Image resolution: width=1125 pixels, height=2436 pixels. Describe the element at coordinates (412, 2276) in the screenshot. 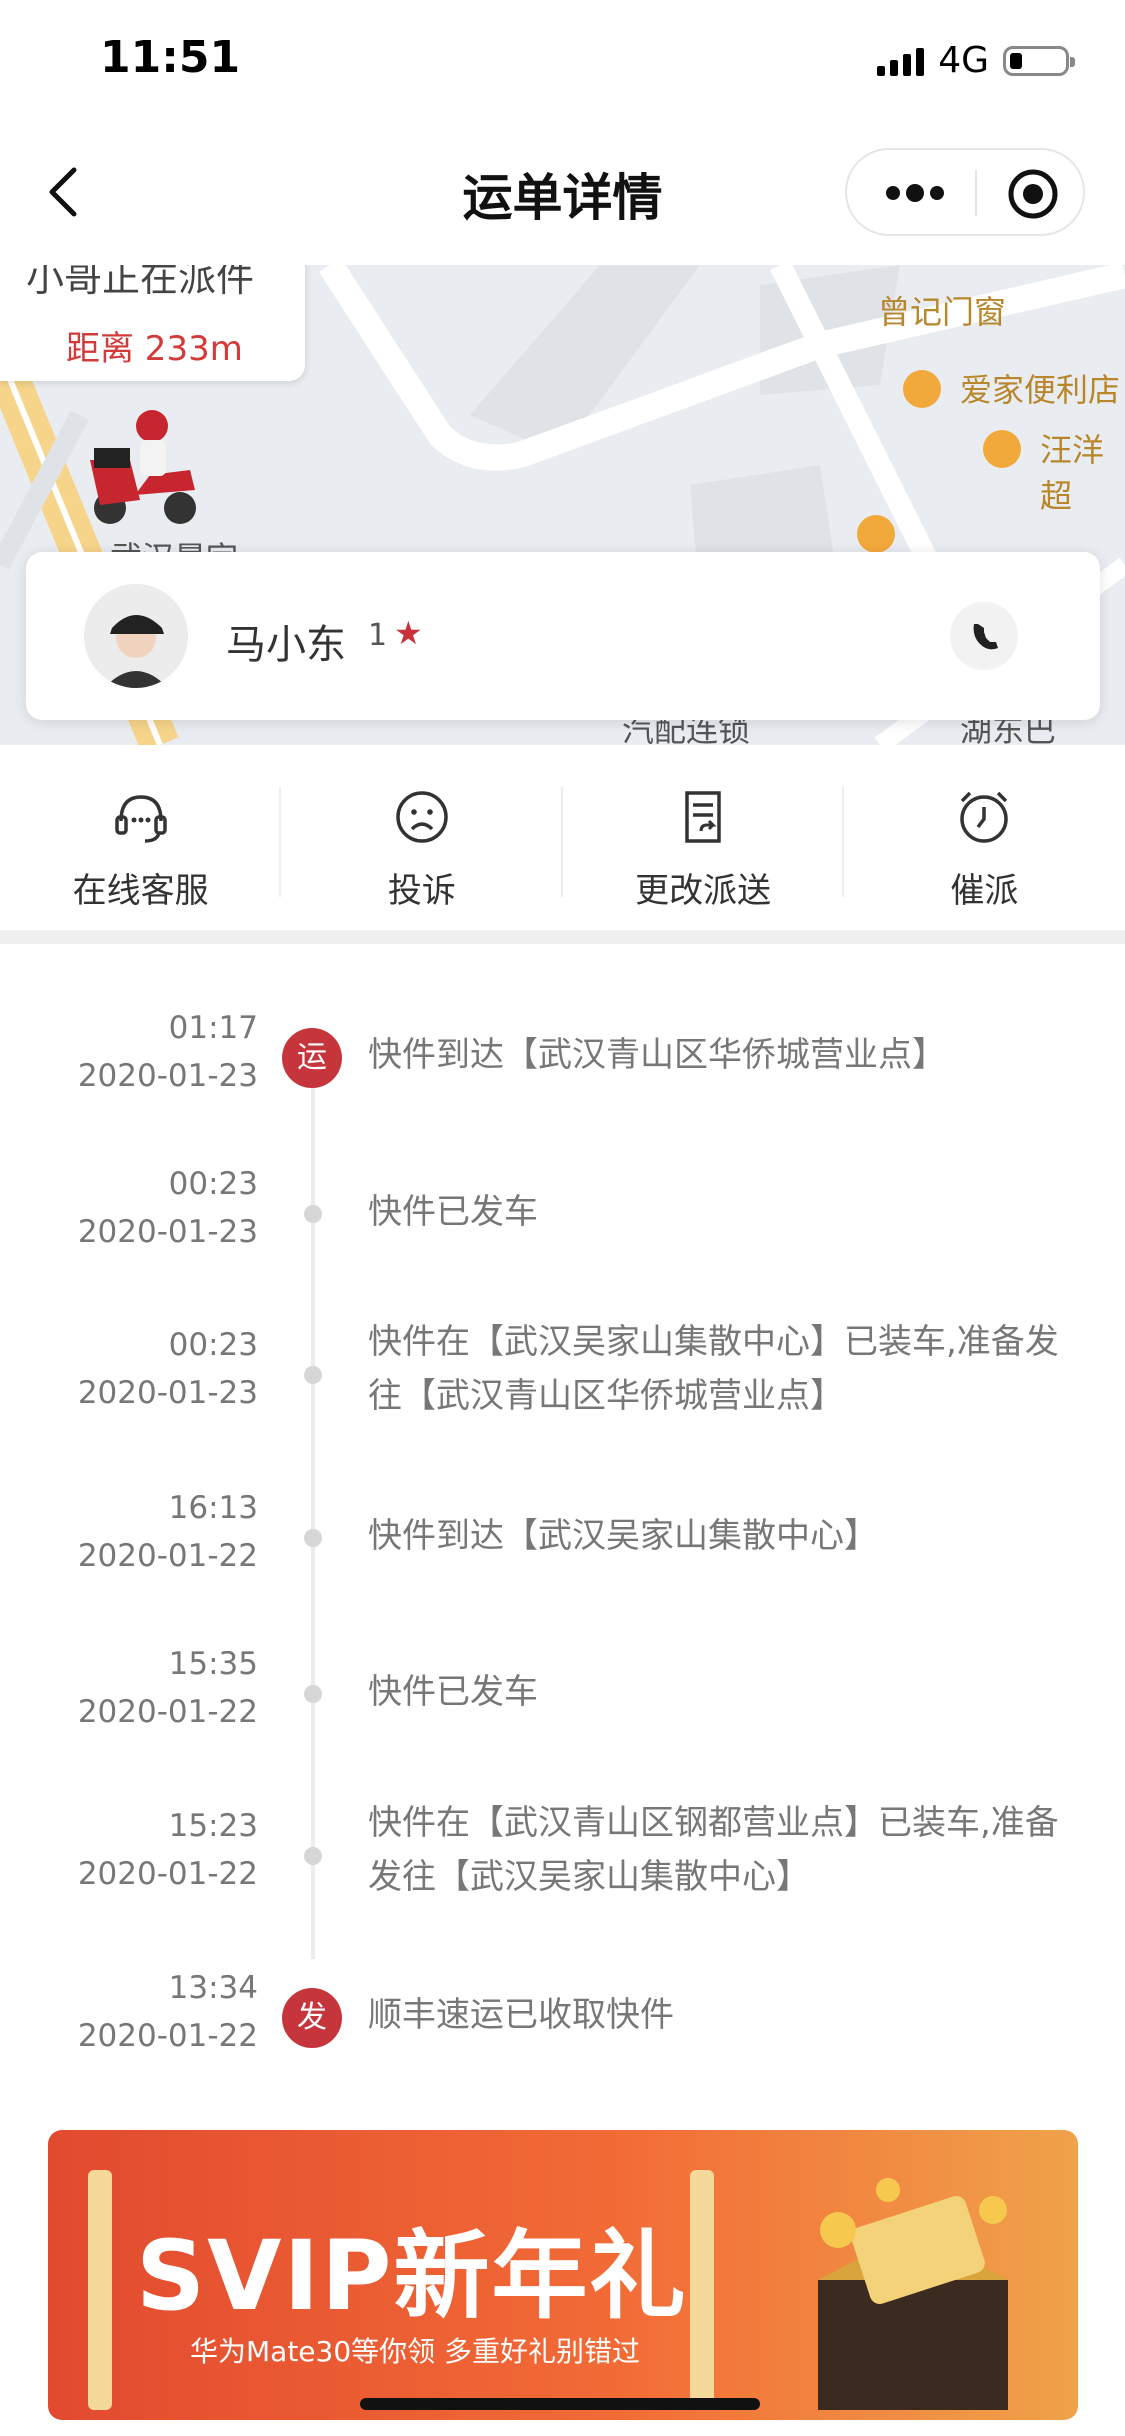

I see `banner-title: SVIP新年礼` at that location.